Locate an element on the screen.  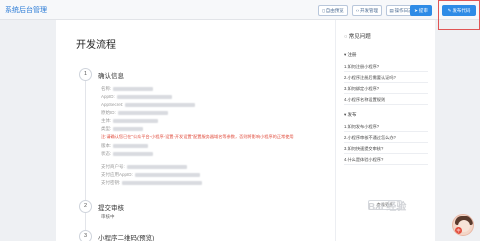
step-1-title: 确认信息 is located at coordinates (111, 76).